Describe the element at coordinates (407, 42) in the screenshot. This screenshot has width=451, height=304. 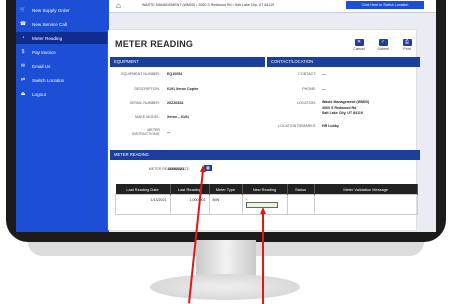
I see `print-icon: ⎙` at that location.